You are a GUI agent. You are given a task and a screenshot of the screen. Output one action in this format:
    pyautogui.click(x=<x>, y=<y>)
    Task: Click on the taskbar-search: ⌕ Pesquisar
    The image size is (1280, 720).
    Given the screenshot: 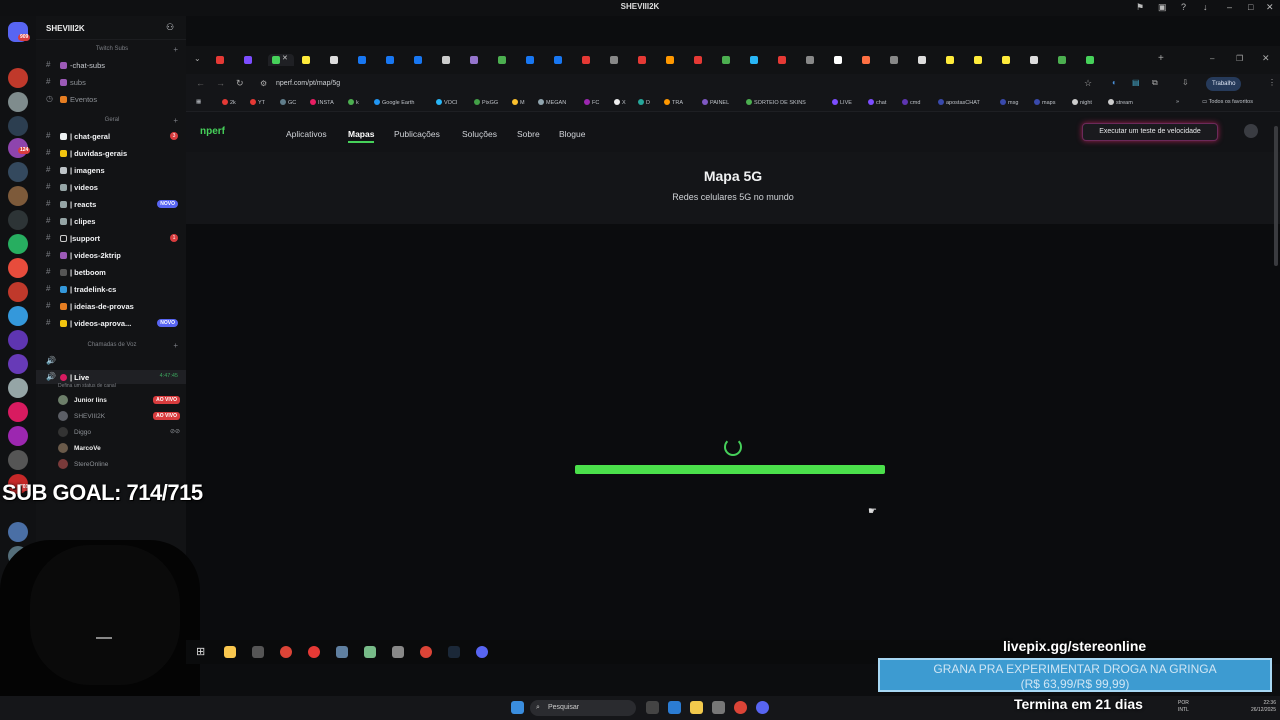 What is the action you would take?
    pyautogui.click(x=583, y=708)
    